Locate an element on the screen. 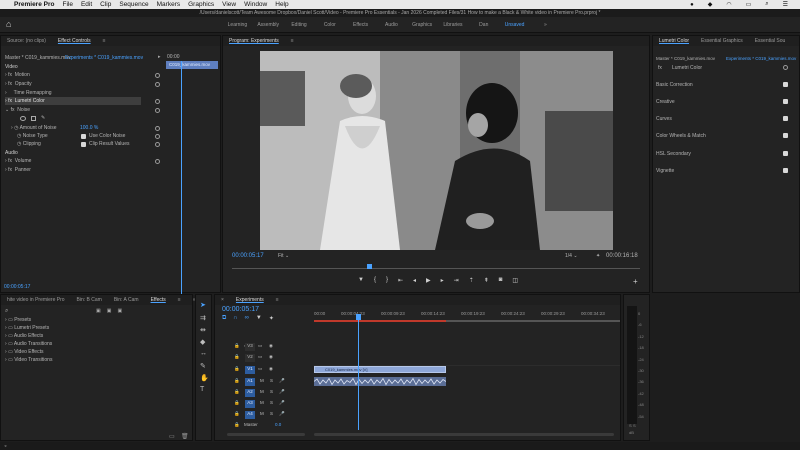 The image size is (800, 450). tab-effect-controls: Effect Controls is located at coordinates (74, 41).